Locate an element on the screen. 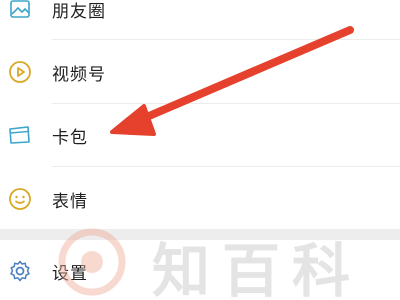  menu-item-label: 朋友圈 is located at coordinates (79, 11).